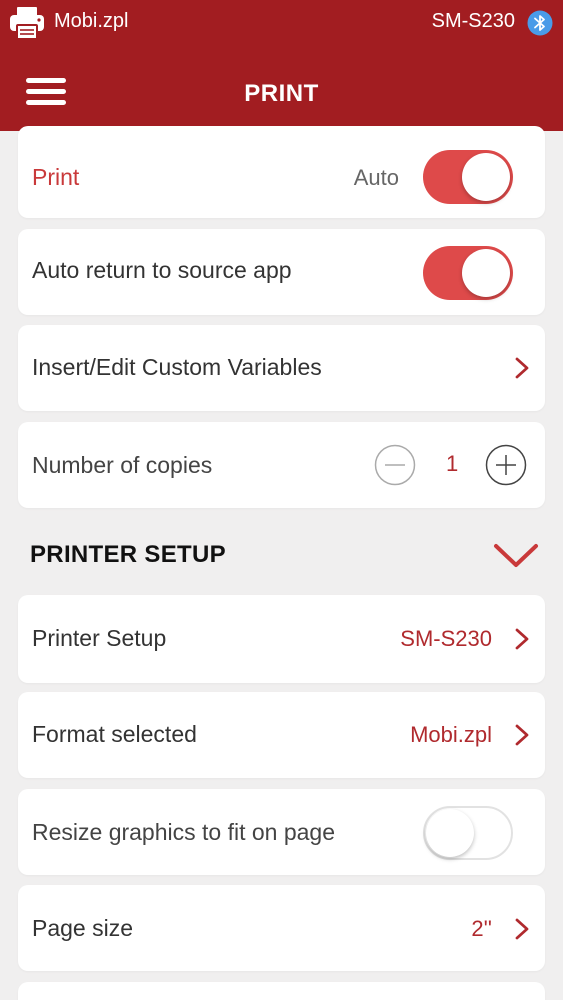 This screenshot has height=1000, width=563. I want to click on custom-variables-label: Insert/Edit Custom Variables, so click(177, 367).